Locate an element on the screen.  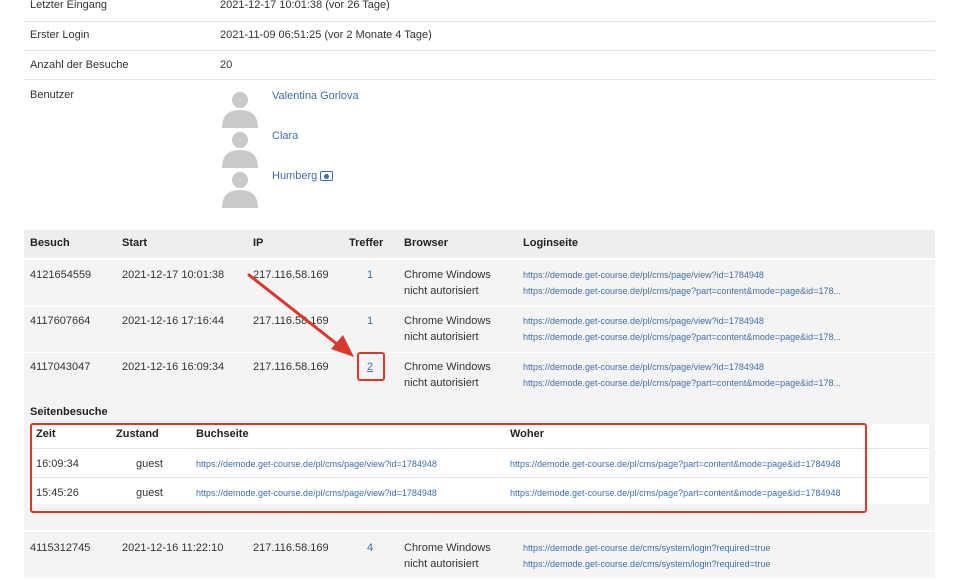
annotation-arrow-icon is located at coordinates (300, 315).